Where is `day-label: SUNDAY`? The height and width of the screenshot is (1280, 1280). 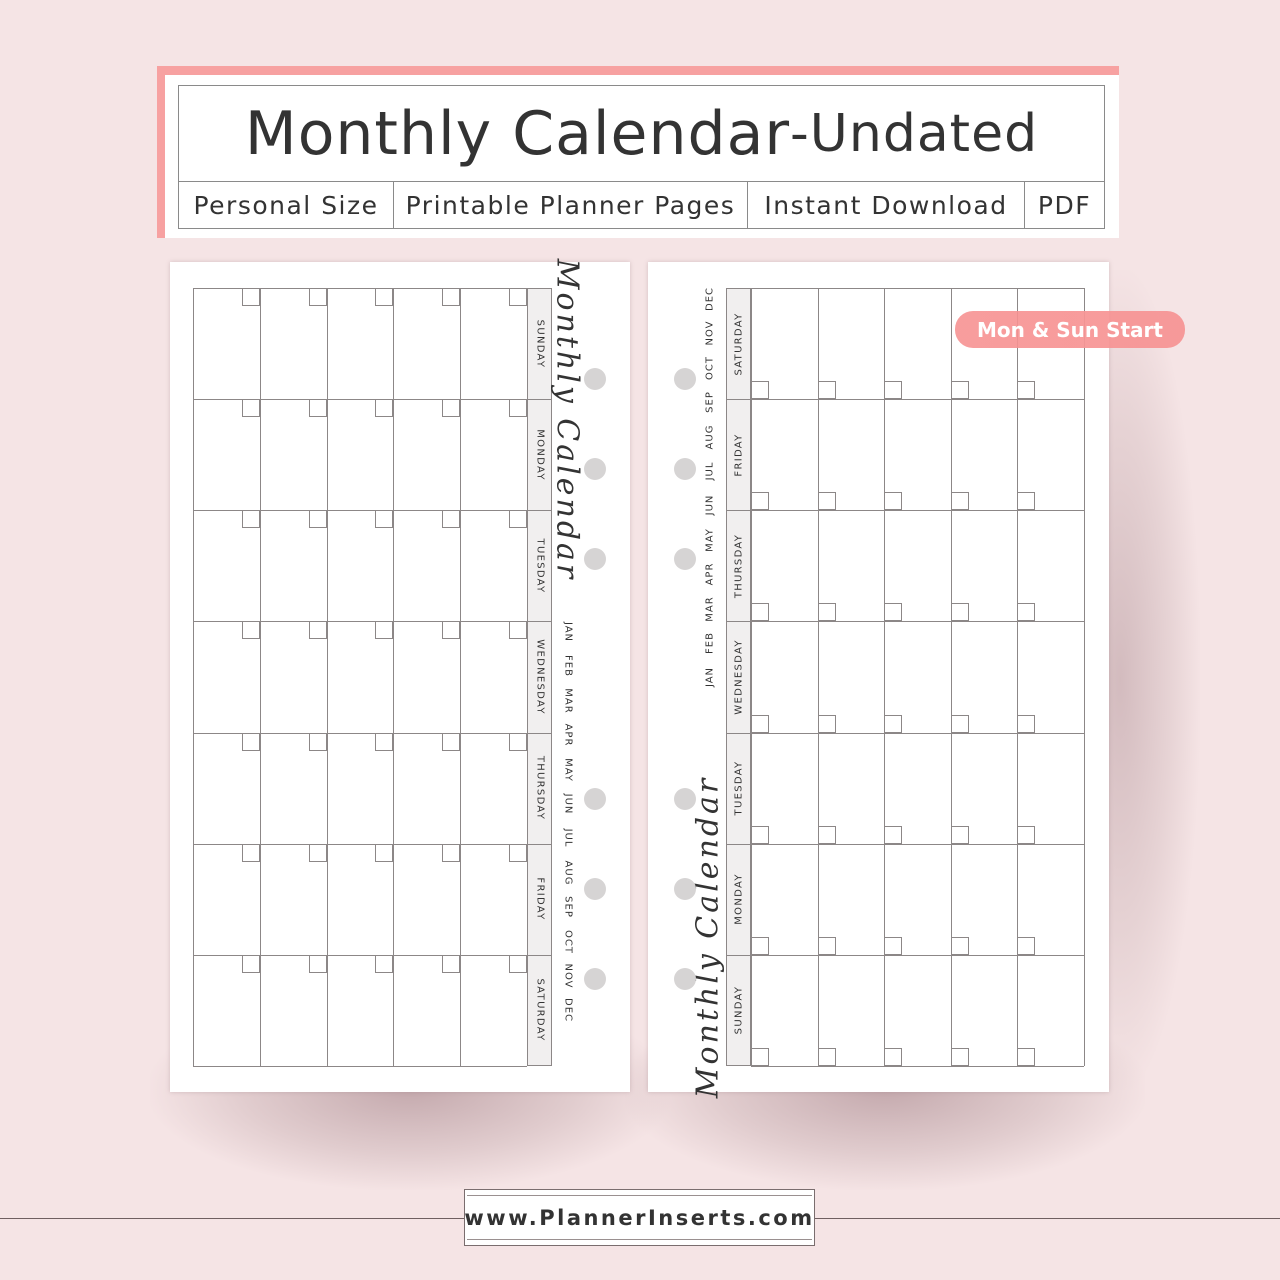
day-label: SUNDAY is located at coordinates (738, 1010).